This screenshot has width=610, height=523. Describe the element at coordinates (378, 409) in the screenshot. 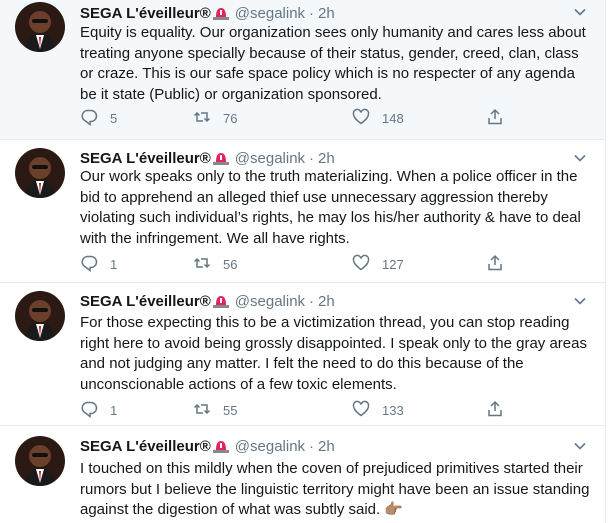

I see `like-button: 133` at that location.